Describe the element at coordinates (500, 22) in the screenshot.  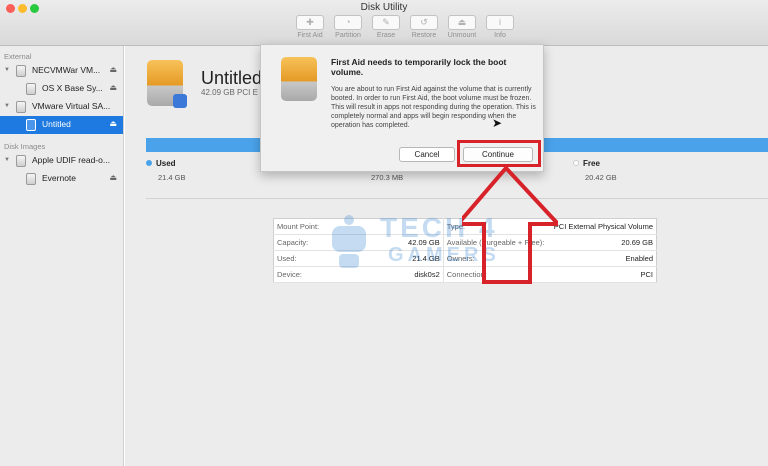
I see `info-icon: i` at that location.